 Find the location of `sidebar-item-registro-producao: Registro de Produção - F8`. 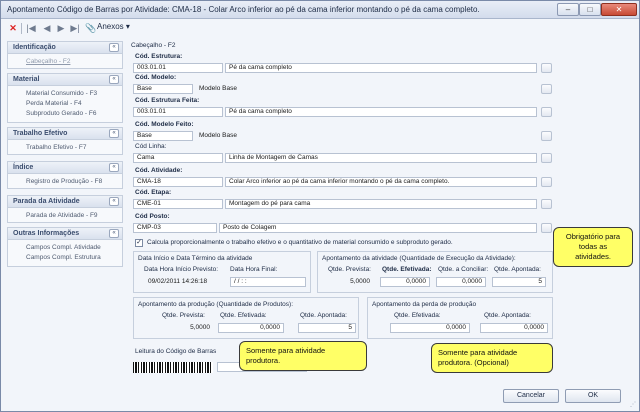

sidebar-item-registro-producao: Registro de Produção - F8 is located at coordinates (64, 181).